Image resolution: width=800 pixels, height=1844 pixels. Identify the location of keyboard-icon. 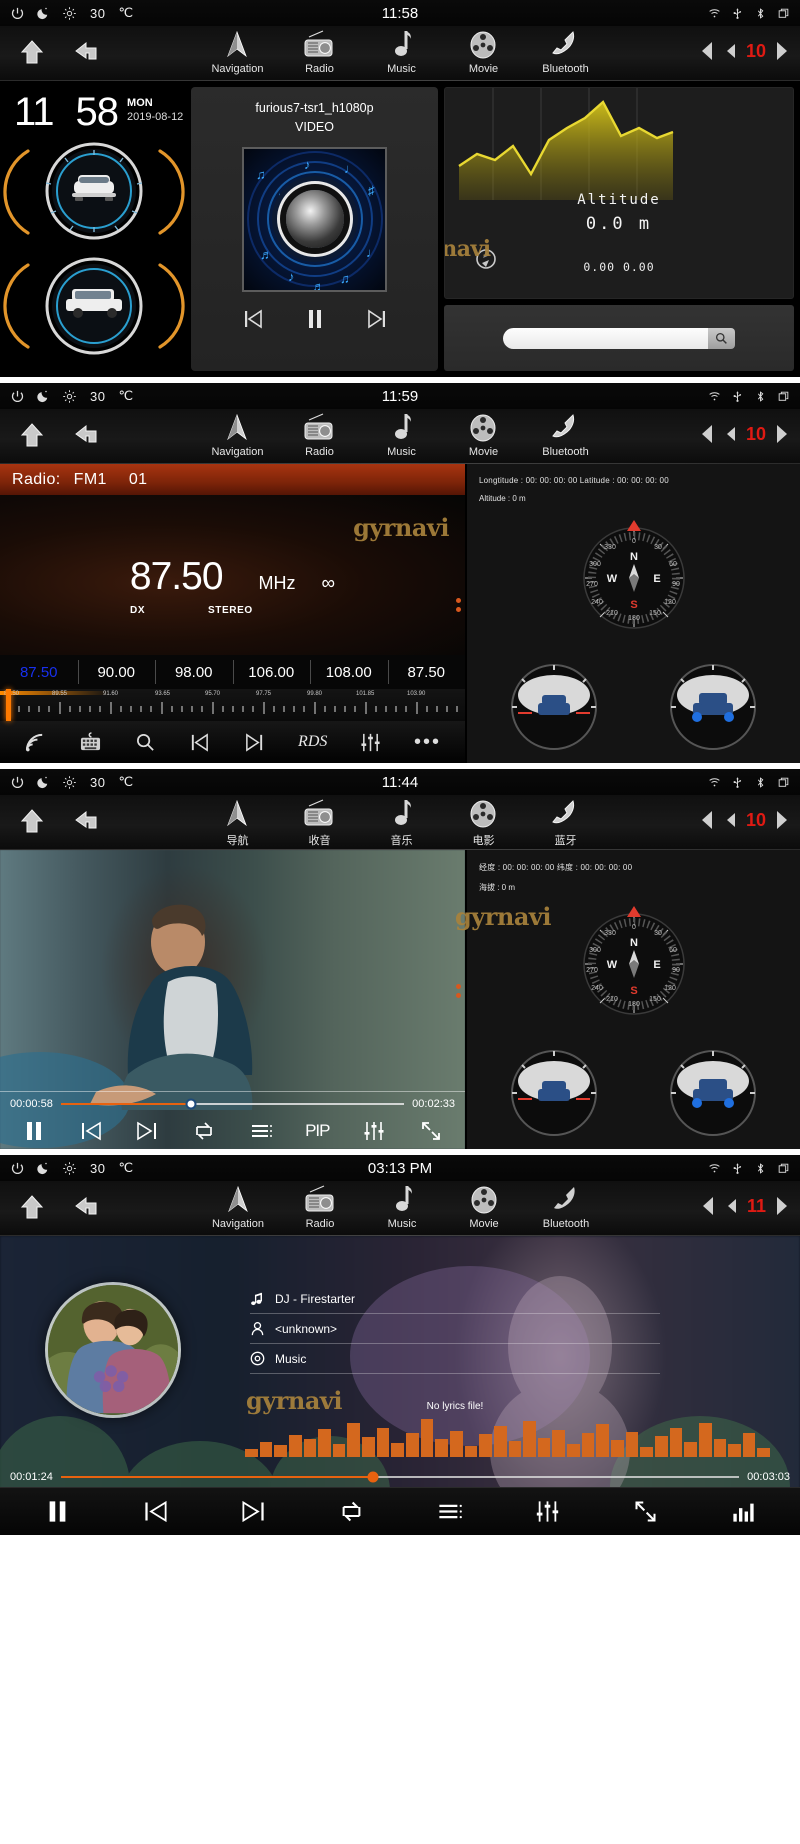
(90, 742).